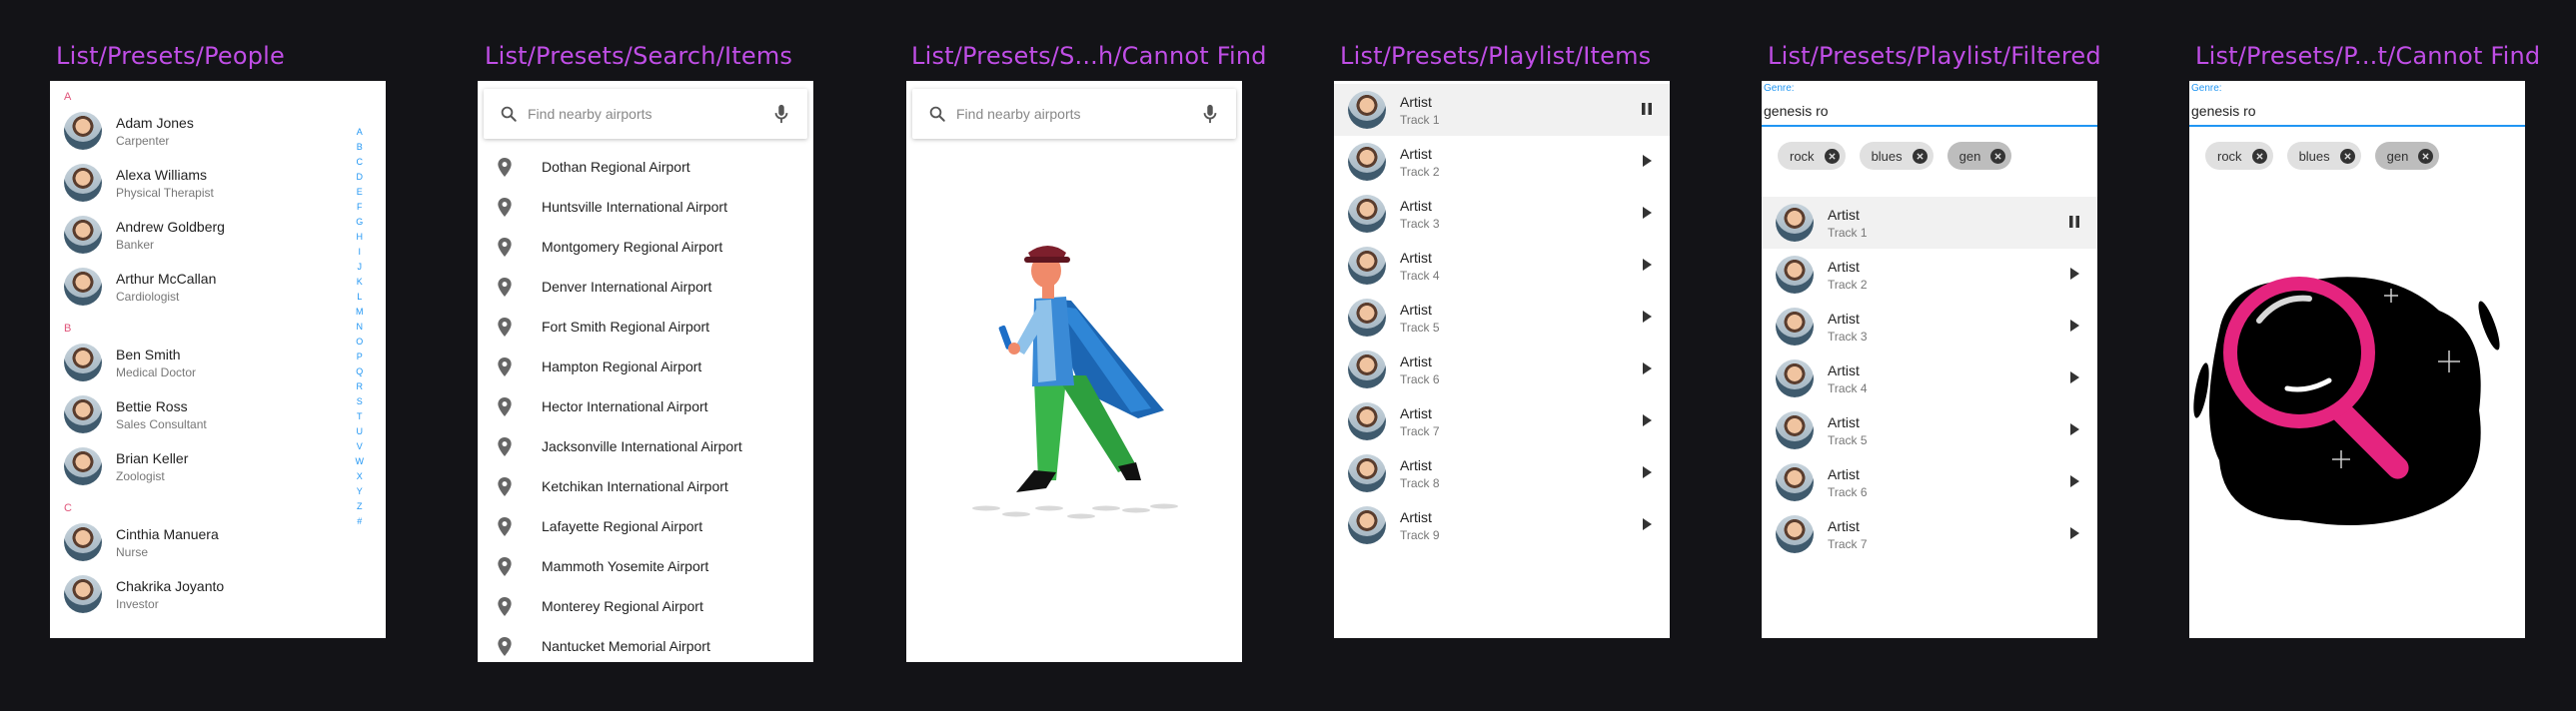 This screenshot has width=2576, height=711. What do you see at coordinates (1502, 473) in the screenshot?
I see `track-list-item: Artist Track 8` at bounding box center [1502, 473].